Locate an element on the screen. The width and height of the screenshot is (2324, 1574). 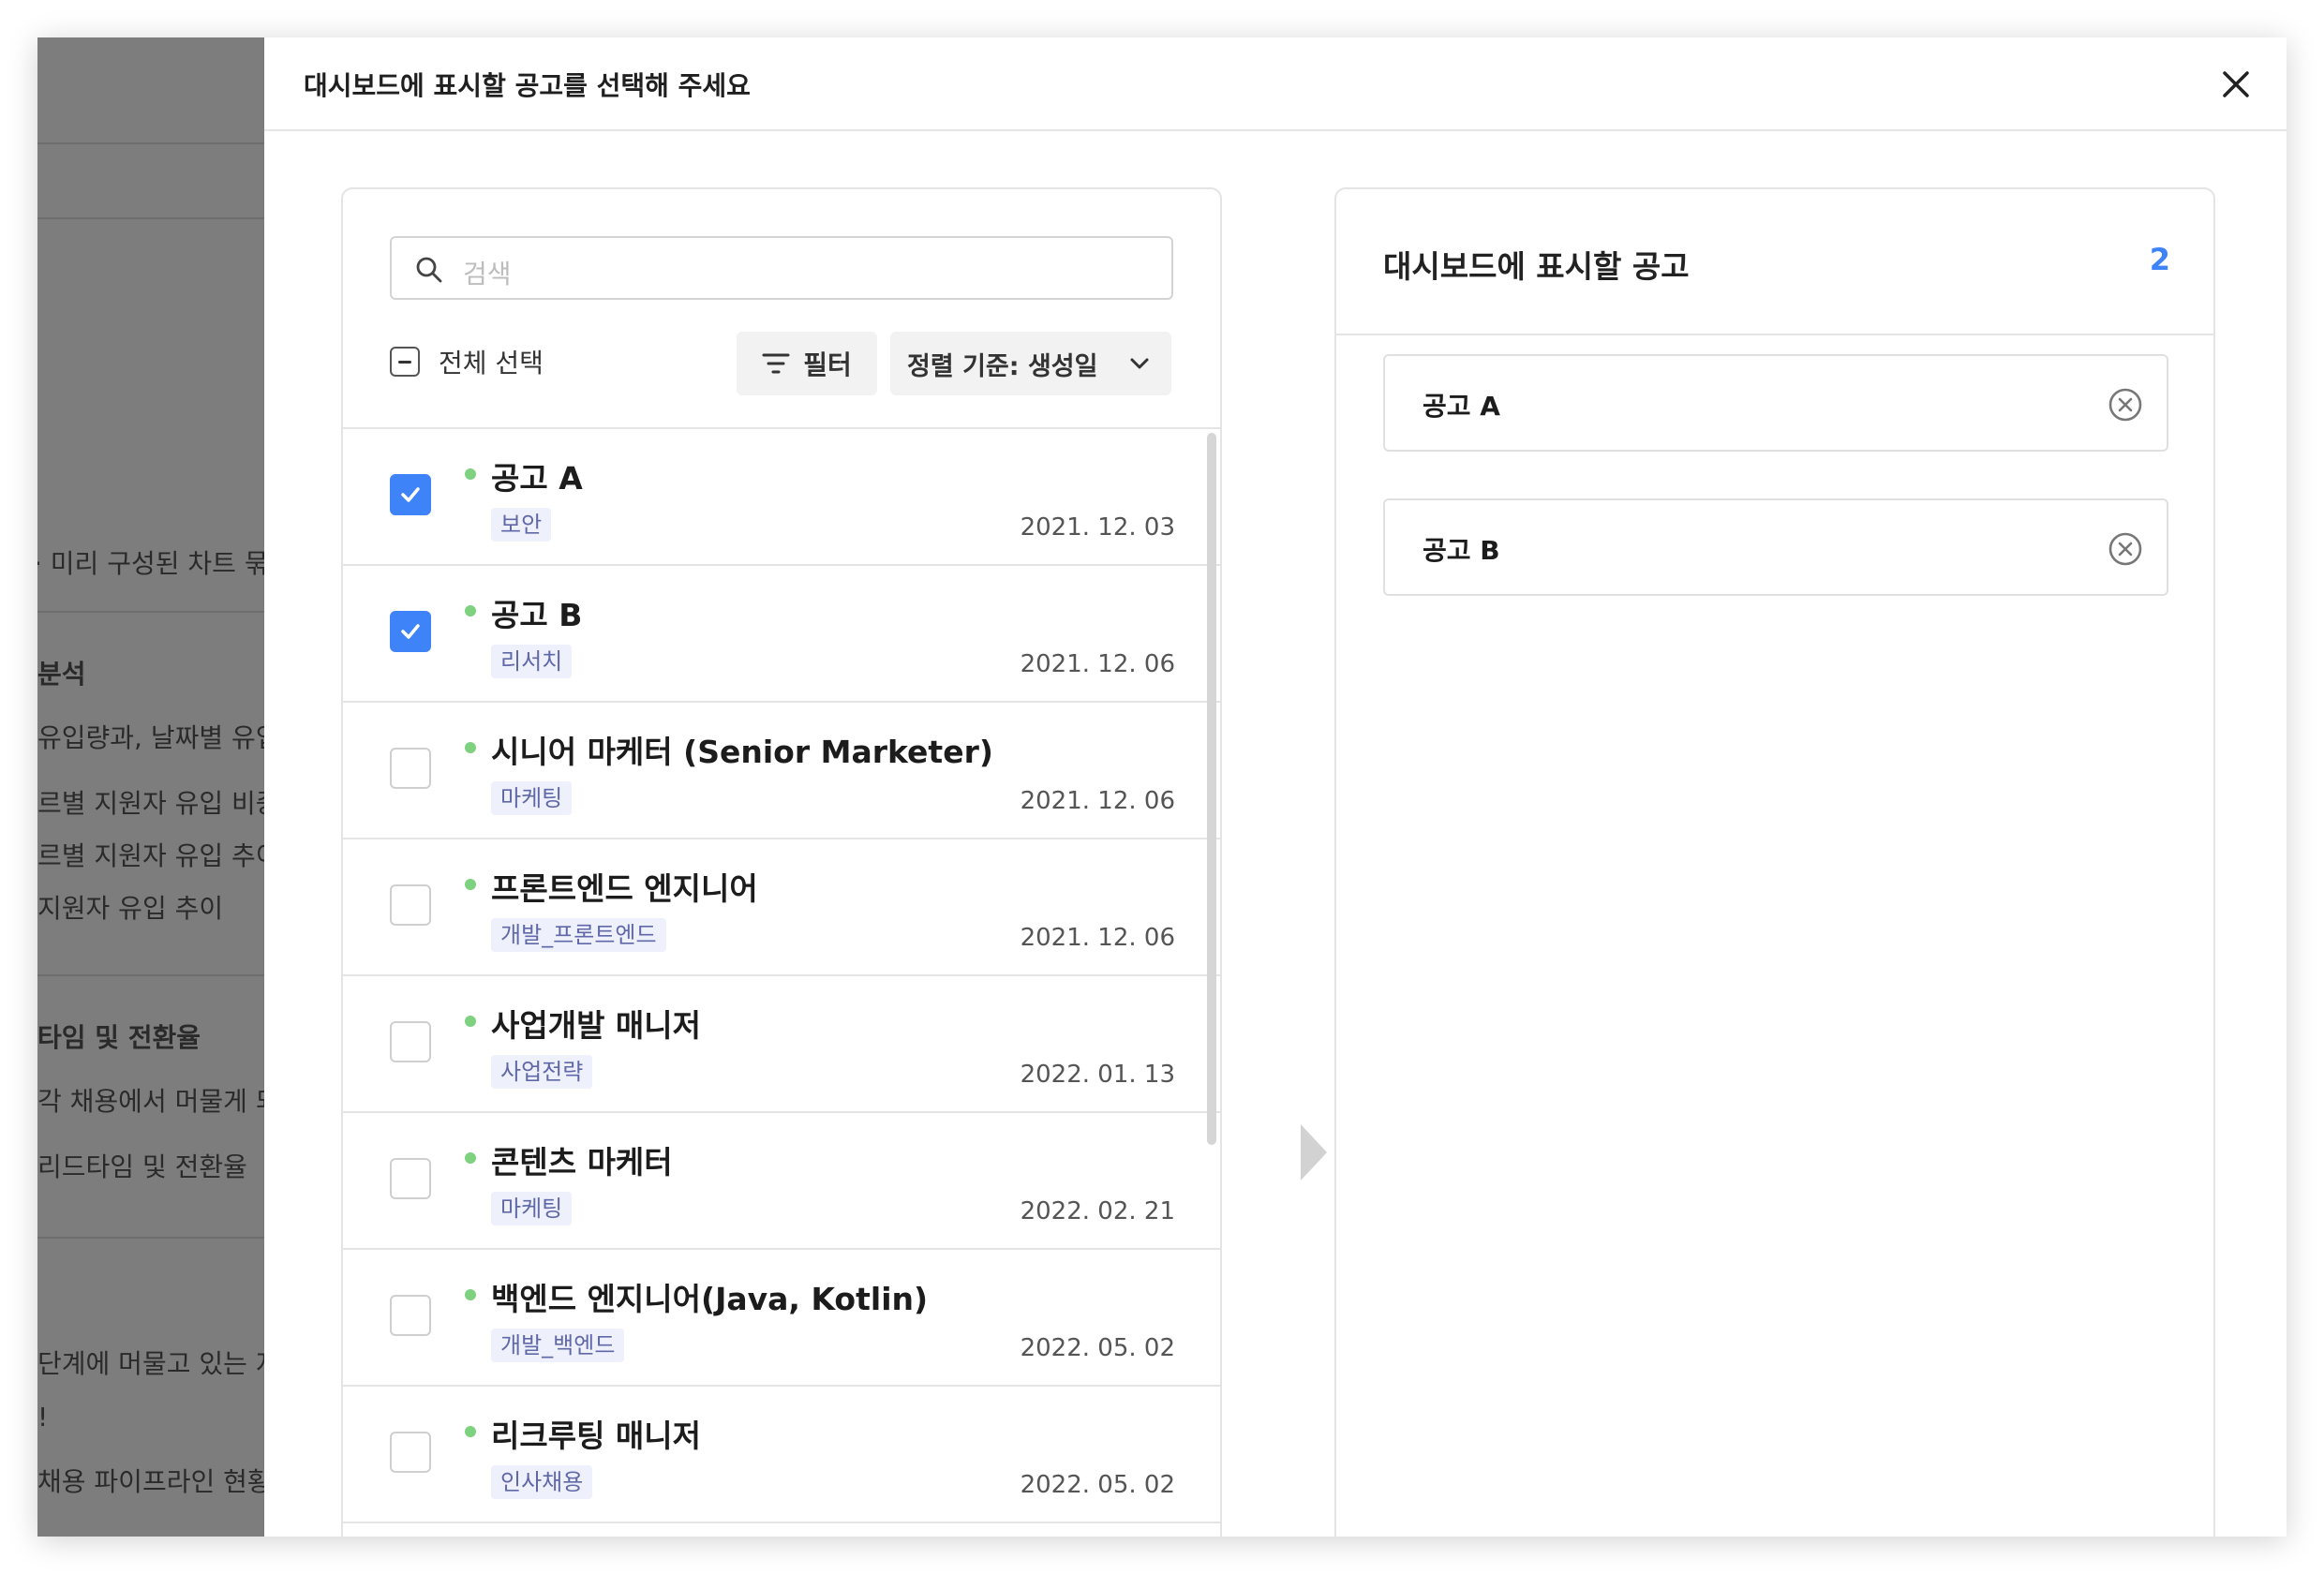
selected-item: 공고 A is located at coordinates (1775, 403).